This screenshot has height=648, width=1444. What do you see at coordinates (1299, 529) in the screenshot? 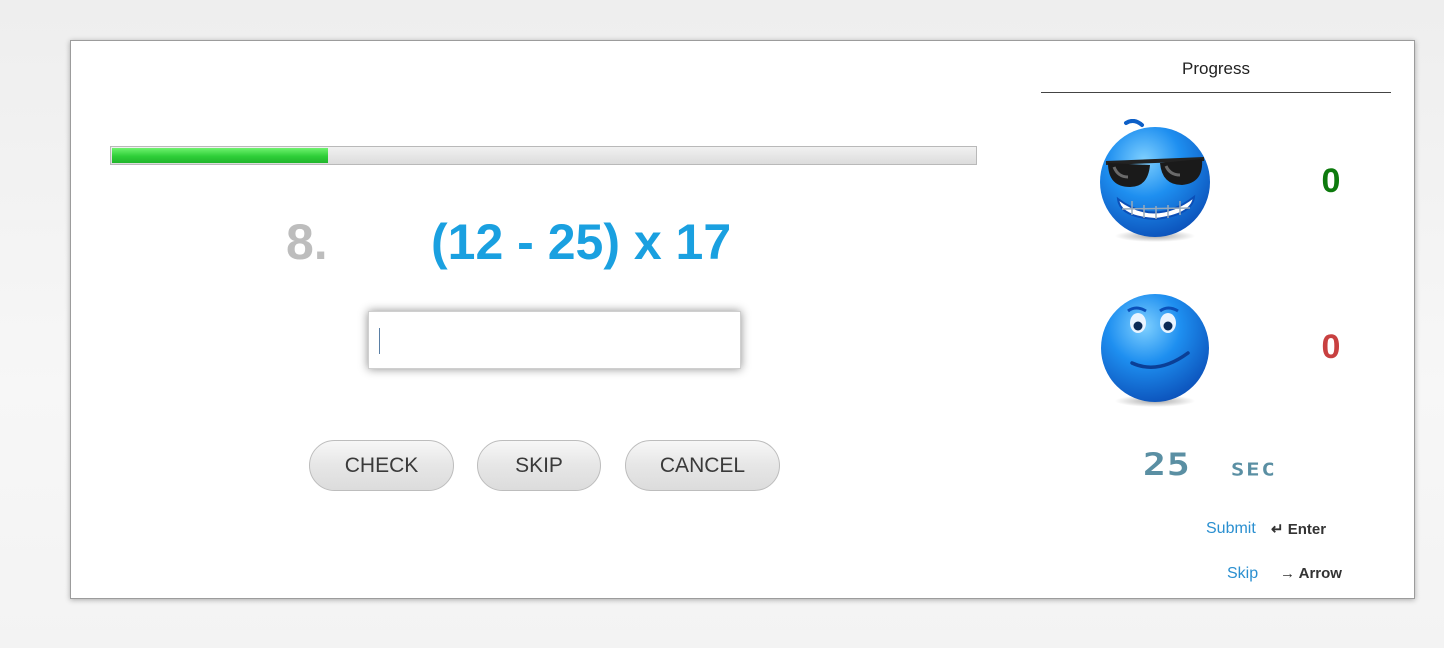
I see `enter-key-hint: ↵ Enter` at bounding box center [1299, 529].